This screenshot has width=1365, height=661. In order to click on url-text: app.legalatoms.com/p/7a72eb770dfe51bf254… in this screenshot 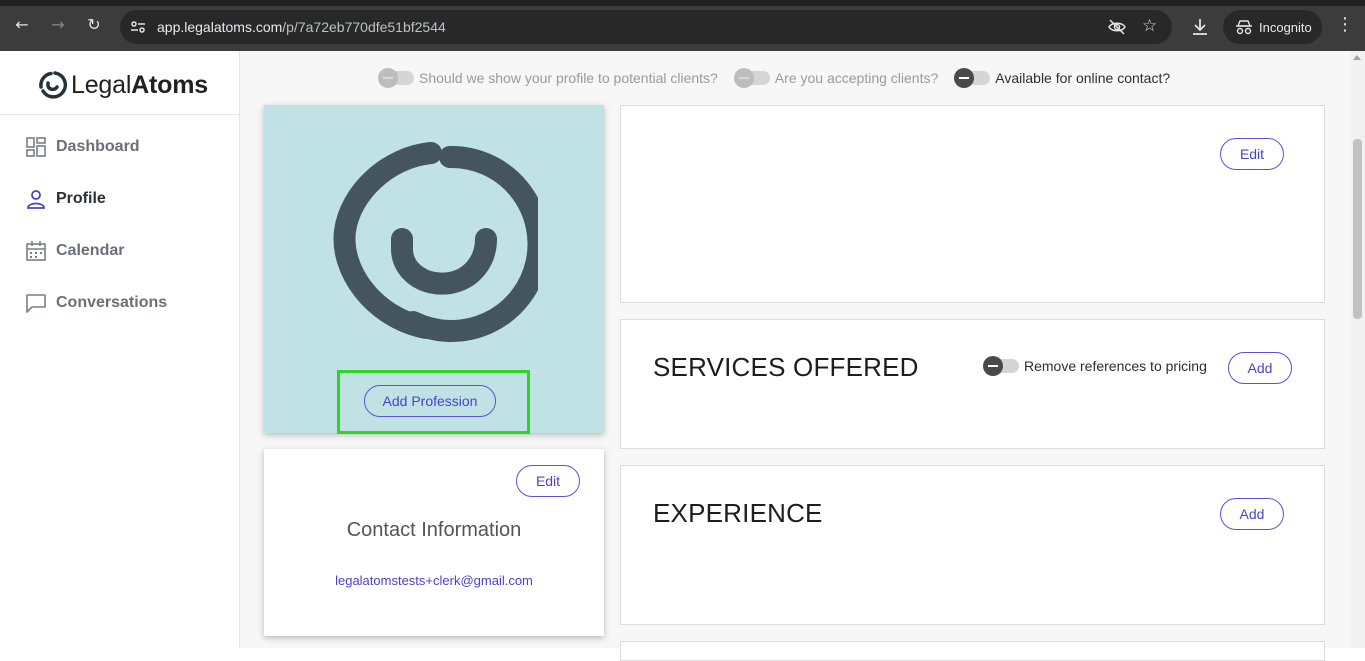, I will do `click(301, 27)`.